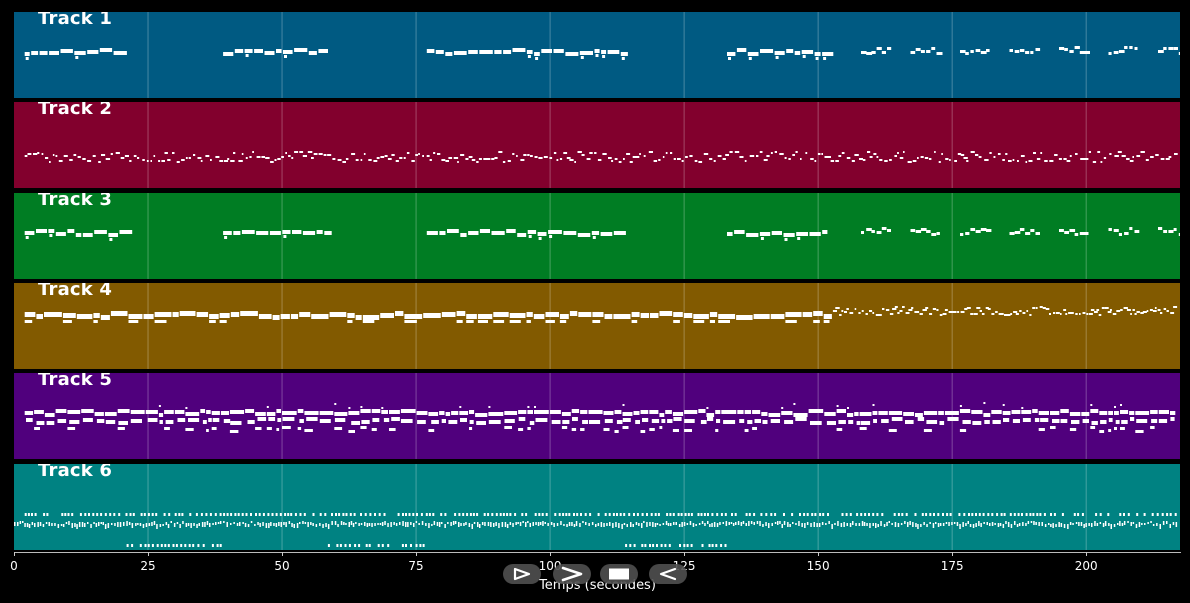  What do you see at coordinates (597, 325) in the screenshot?
I see `track-4-lane: Track 4` at bounding box center [597, 325].